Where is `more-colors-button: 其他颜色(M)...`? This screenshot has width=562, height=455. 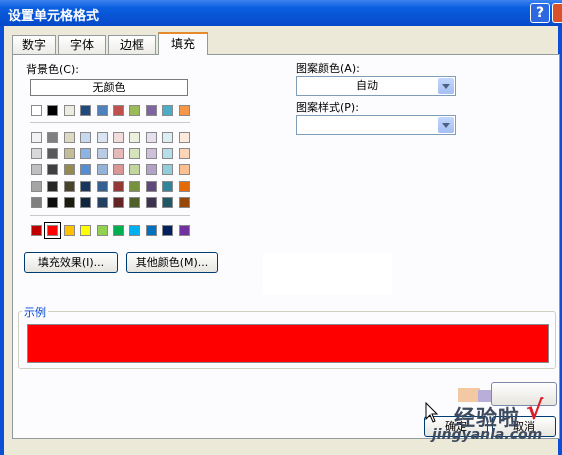
more-colors-button: 其他颜色(M)... is located at coordinates (172, 262).